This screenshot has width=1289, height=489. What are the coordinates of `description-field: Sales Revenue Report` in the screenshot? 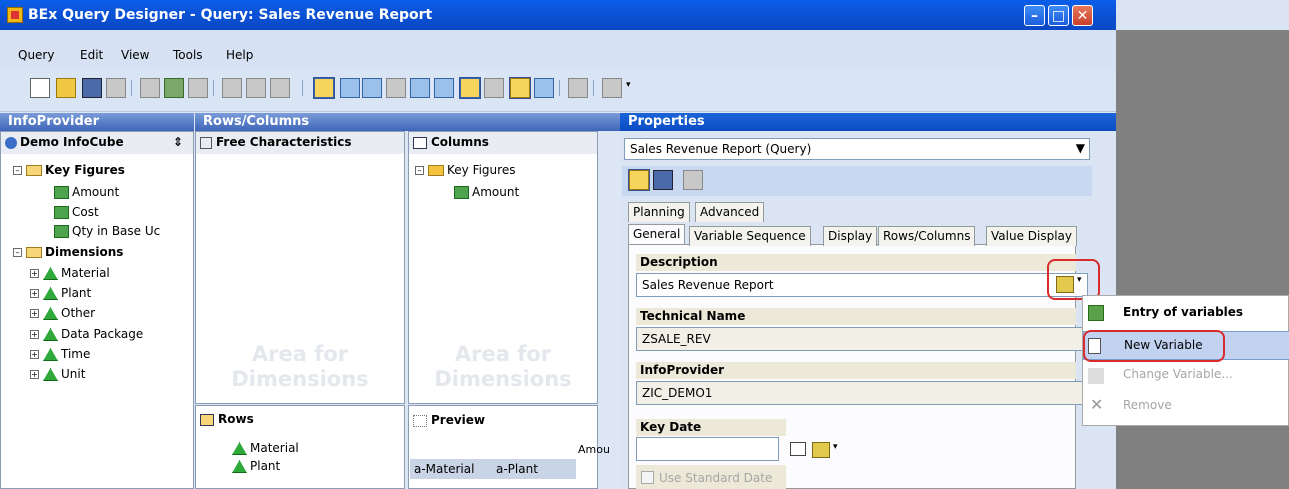 It's located at (862, 285).